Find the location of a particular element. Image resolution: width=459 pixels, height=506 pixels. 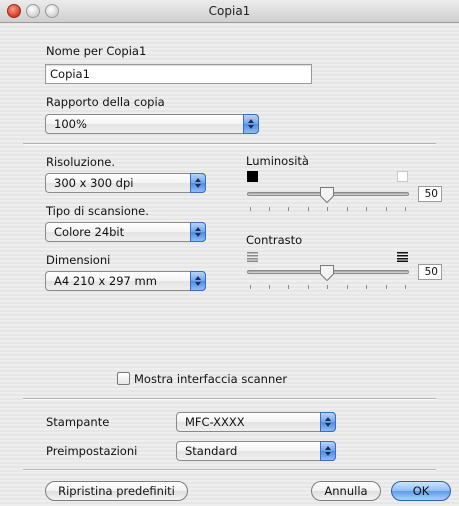

contrast-label: Contrasto is located at coordinates (274, 240).